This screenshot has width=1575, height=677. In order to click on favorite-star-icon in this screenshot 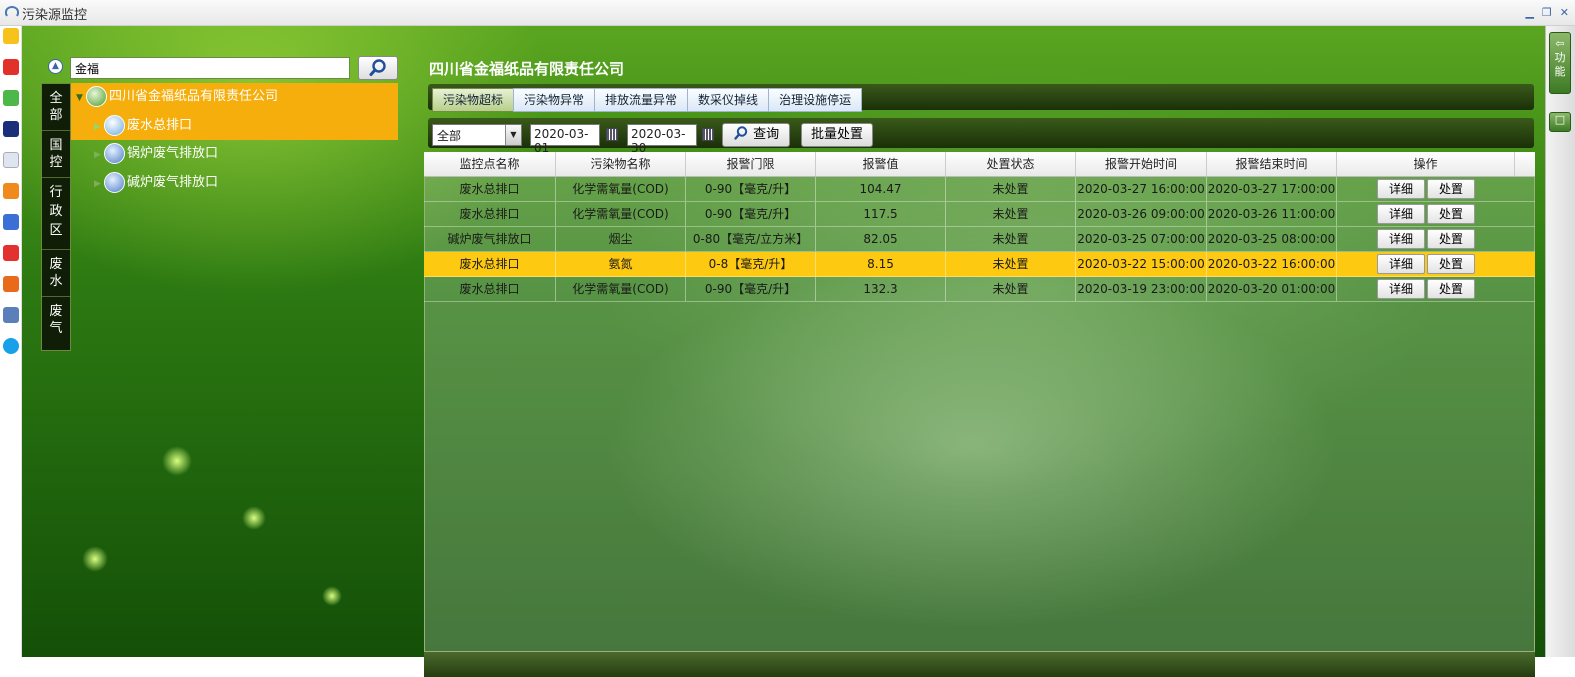, I will do `click(11, 36)`.